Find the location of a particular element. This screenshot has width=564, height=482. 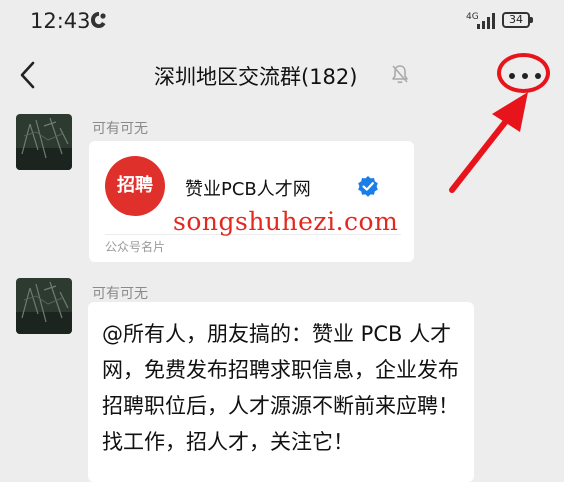

status-bar: 12:43 4G 34 is located at coordinates (282, 22).